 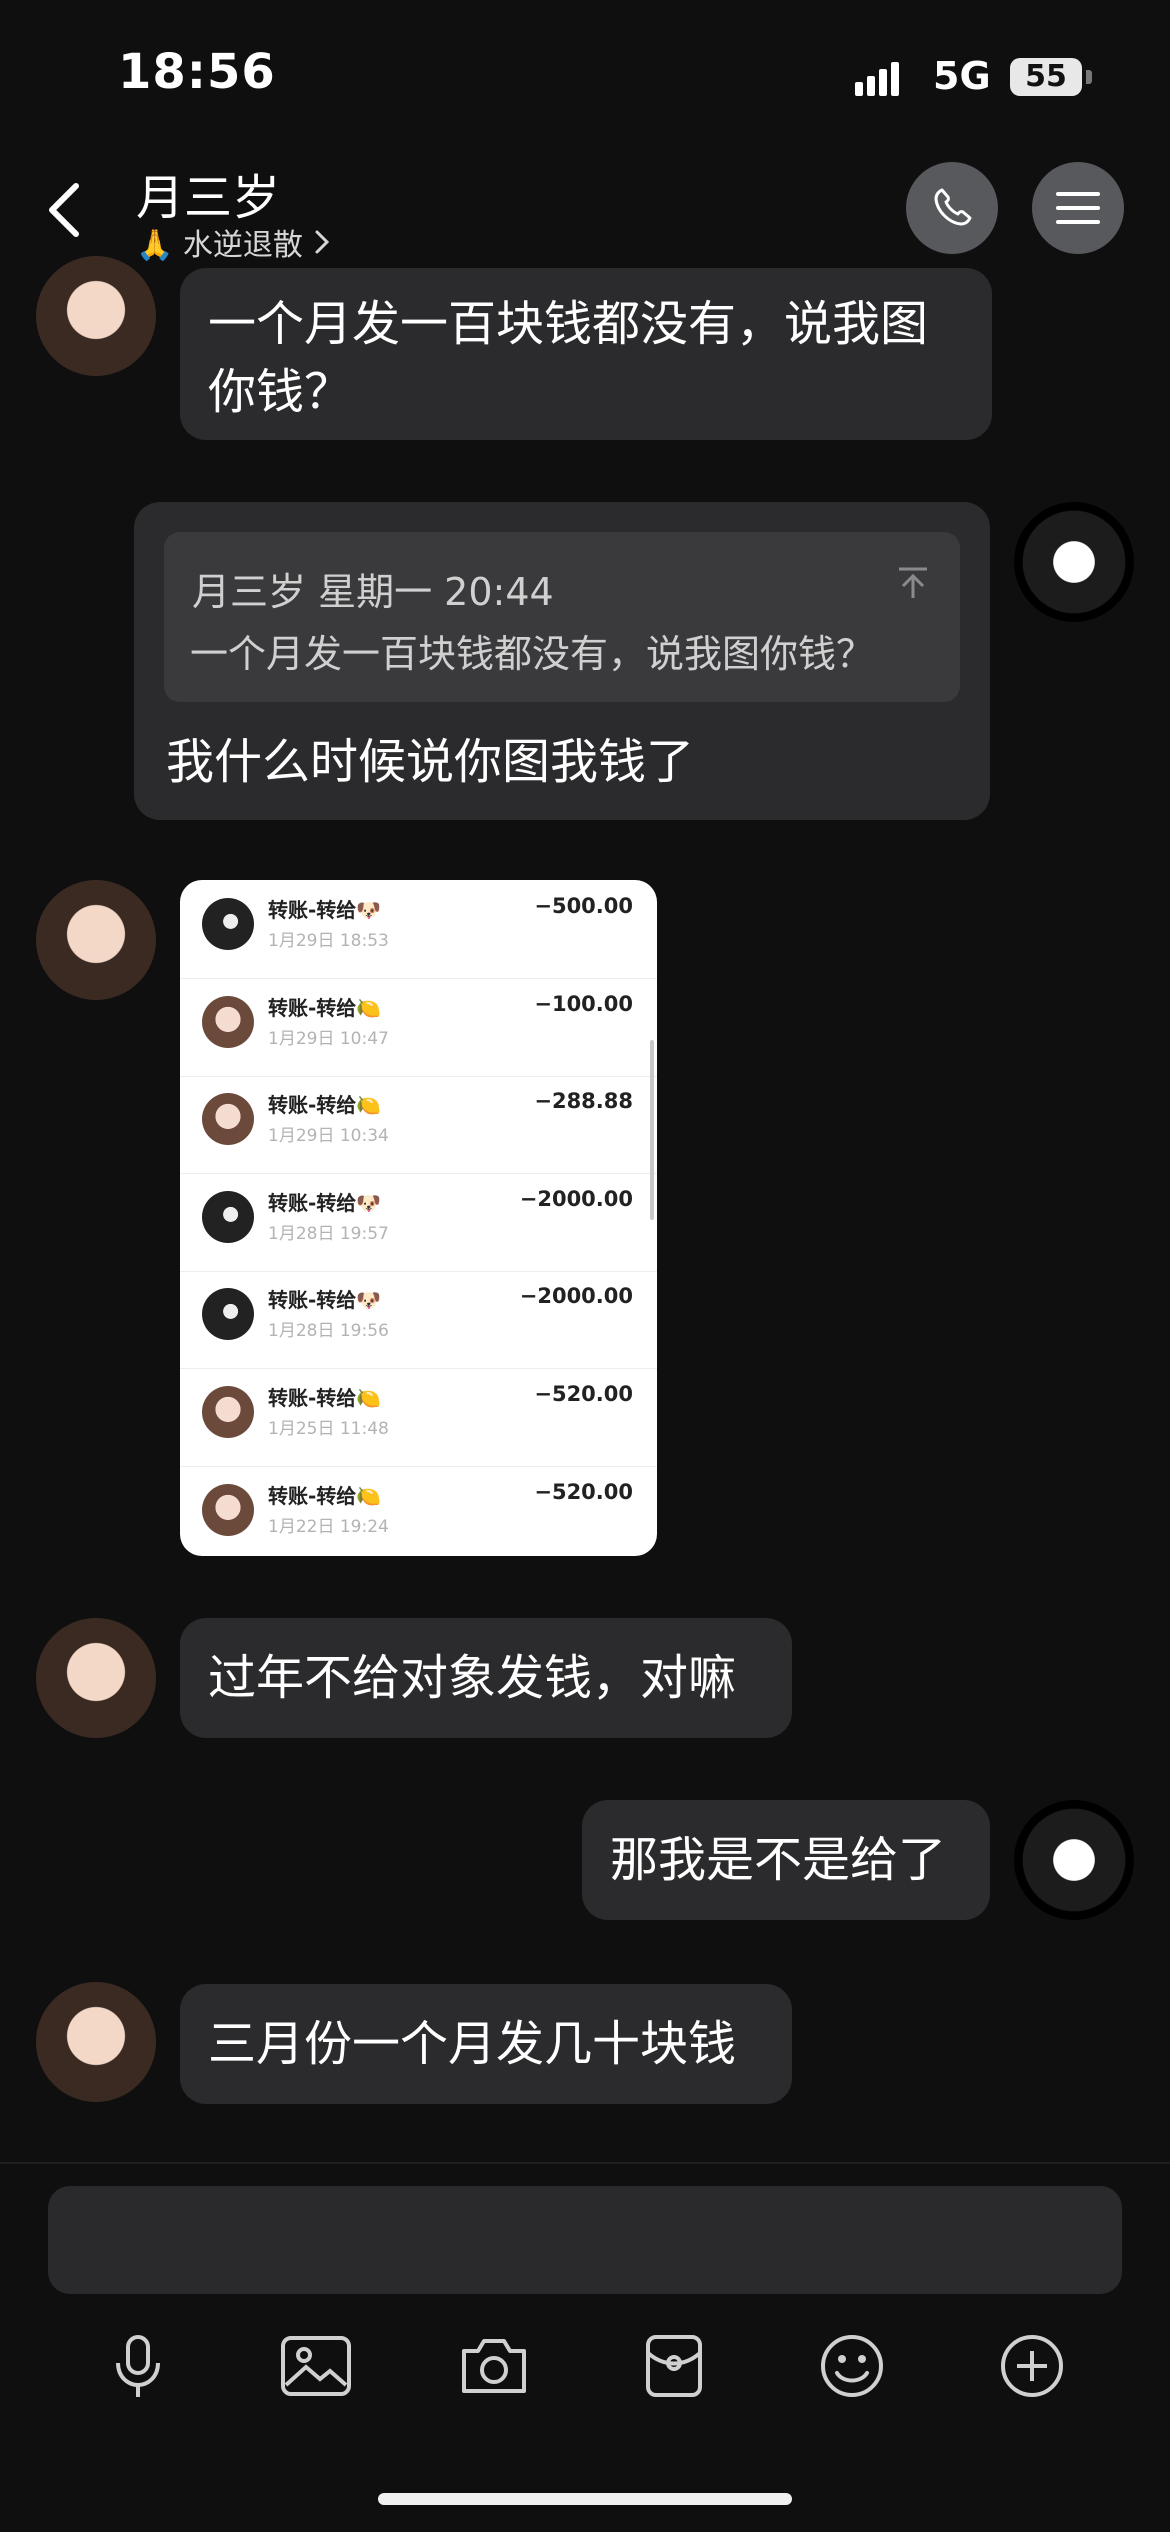 I want to click on incoming-message-bubble: 三月份一个月发几十块钱, so click(x=486, y=2044).